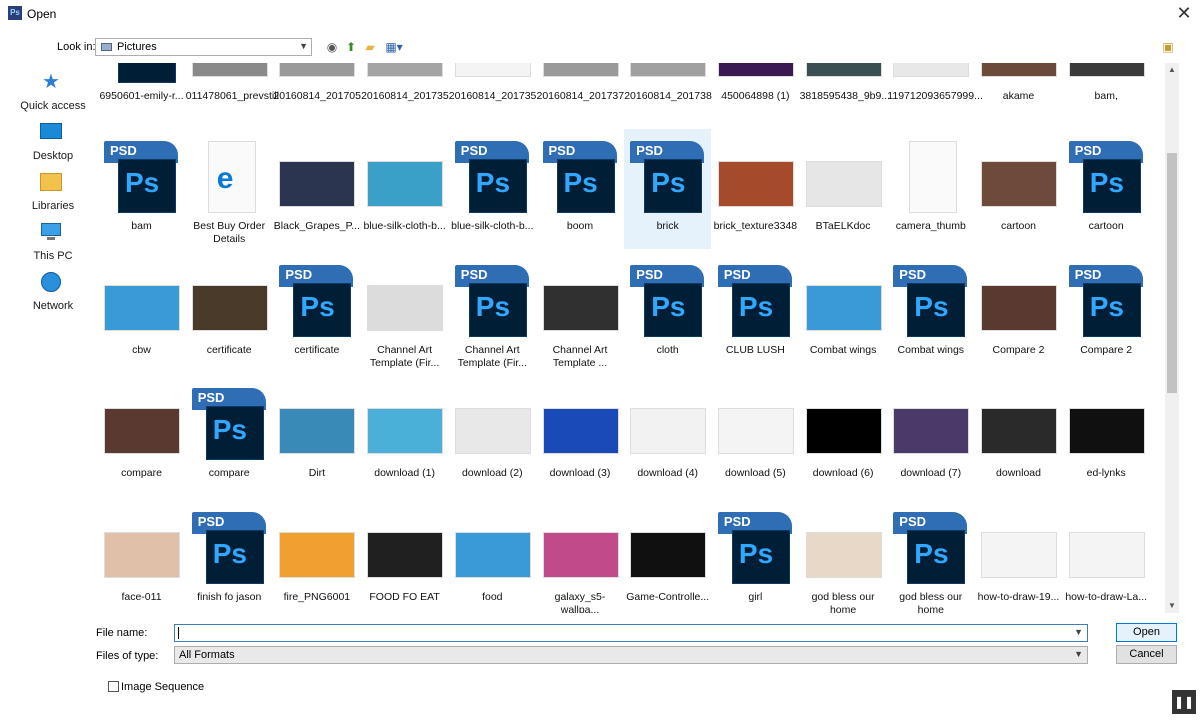 This screenshot has height=720, width=1202. I want to click on blank-file-icon, so click(931, 175).